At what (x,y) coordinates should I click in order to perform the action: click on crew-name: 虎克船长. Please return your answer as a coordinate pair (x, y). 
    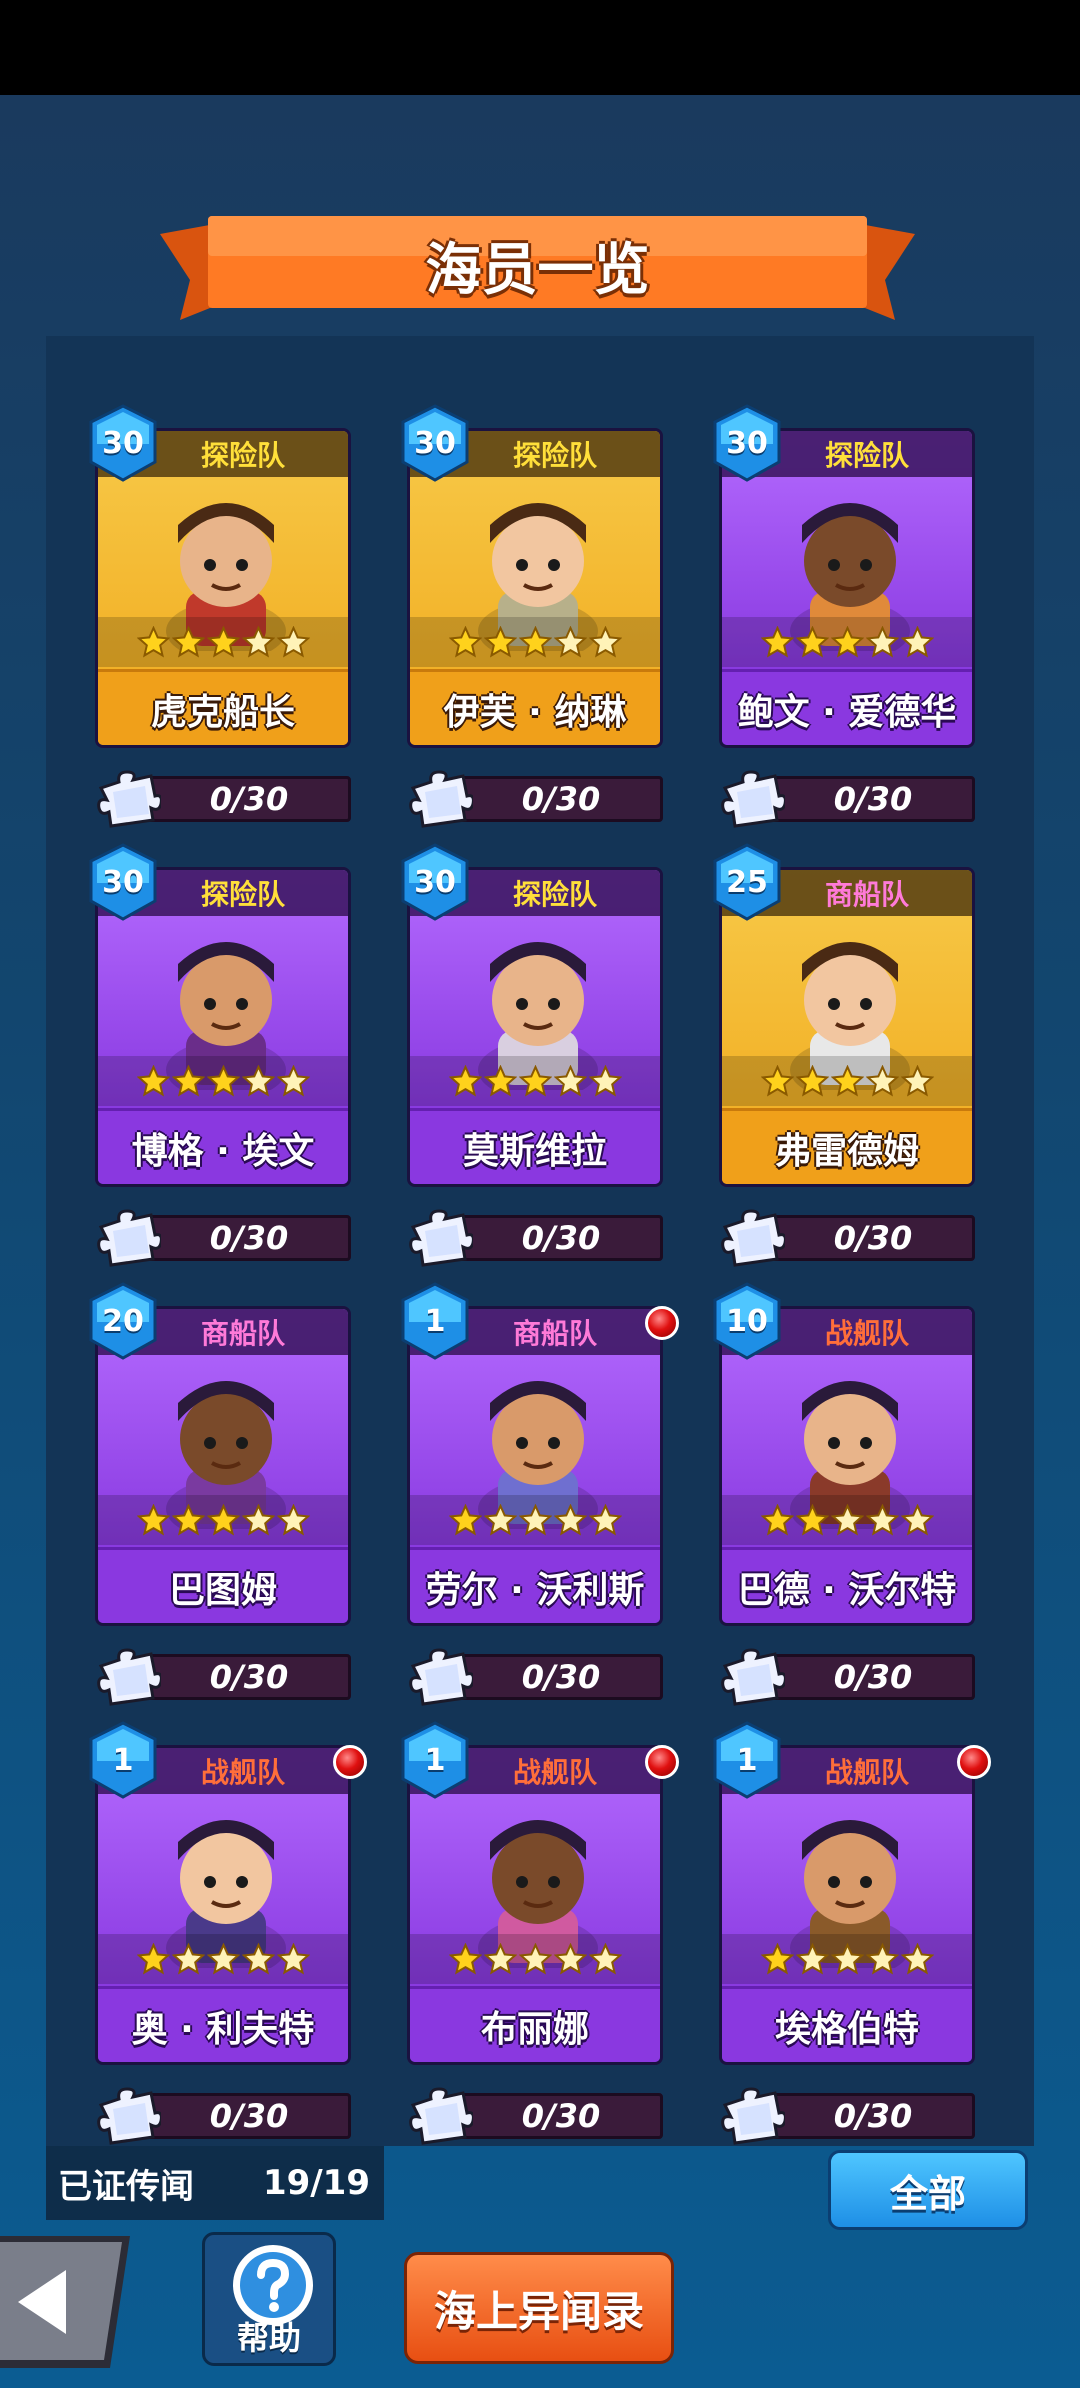
    Looking at the image, I should click on (223, 707).